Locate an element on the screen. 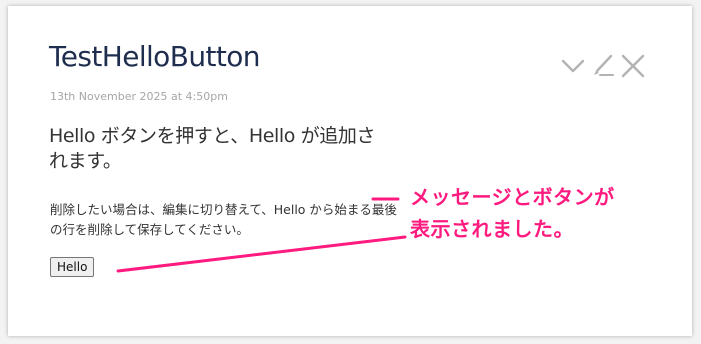 The image size is (701, 344). annotation-line-2: 表示されました。 is located at coordinates (492, 229).